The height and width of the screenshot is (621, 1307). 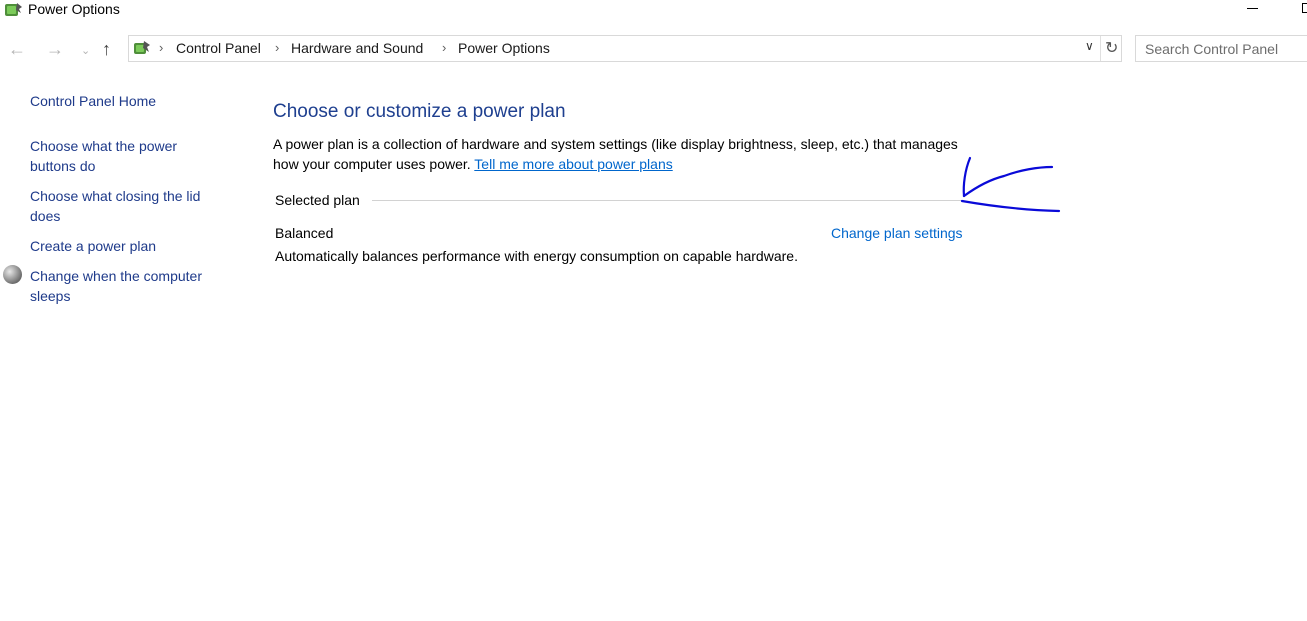 What do you see at coordinates (653, 11) in the screenshot?
I see `title-bar: Power Options` at bounding box center [653, 11].